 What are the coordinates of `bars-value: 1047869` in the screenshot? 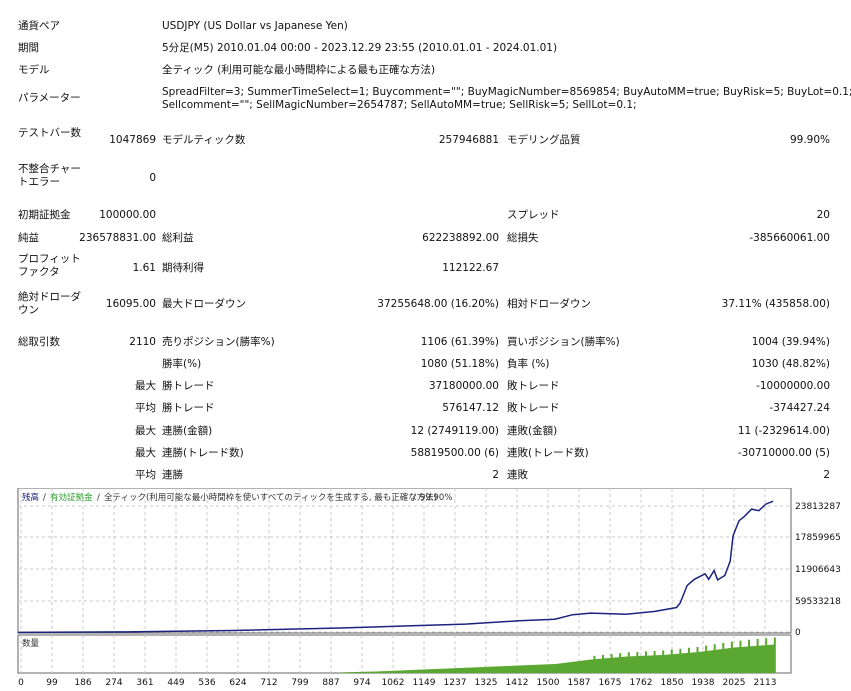 It's located at (132, 140).